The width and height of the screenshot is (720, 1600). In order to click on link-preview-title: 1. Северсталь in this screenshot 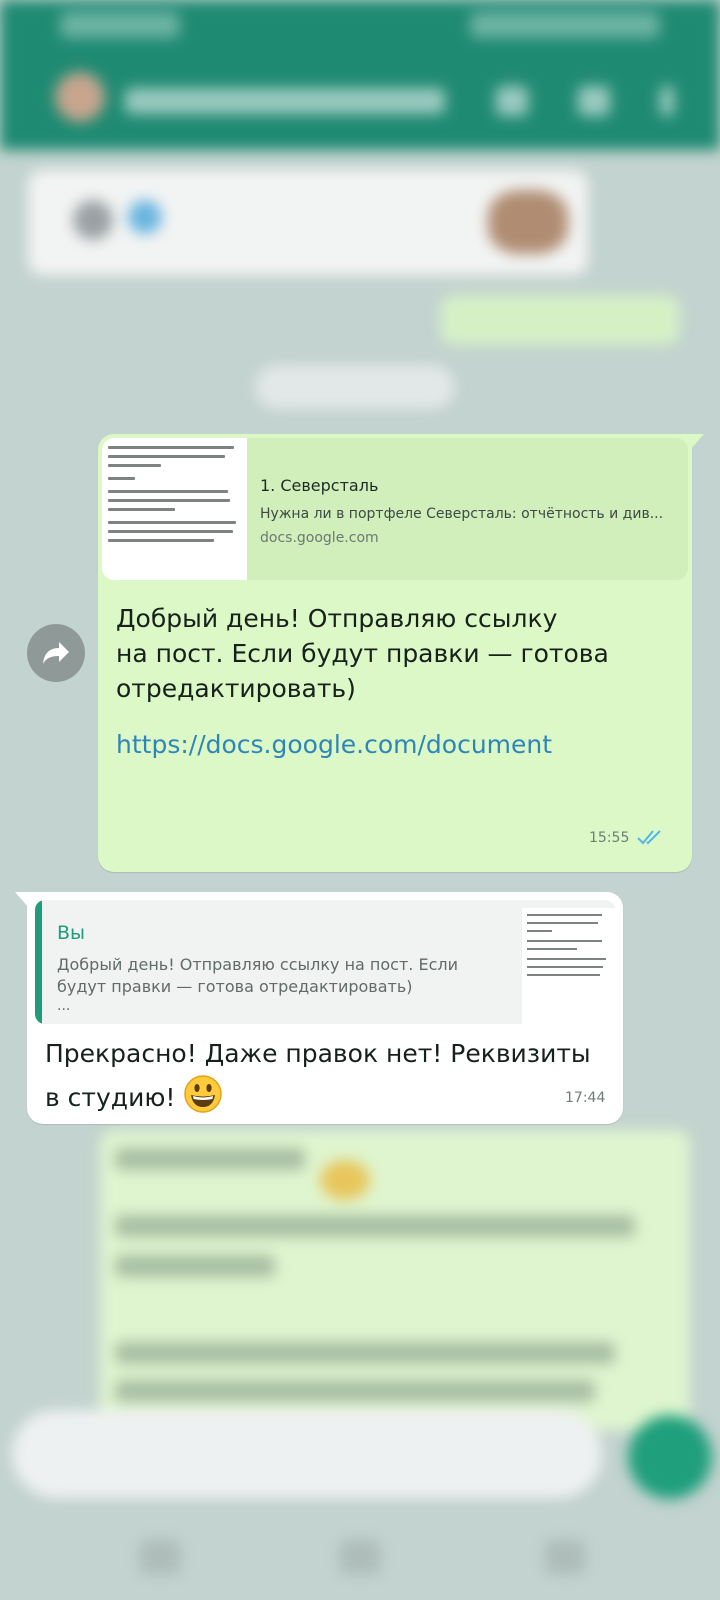, I will do `click(319, 485)`.